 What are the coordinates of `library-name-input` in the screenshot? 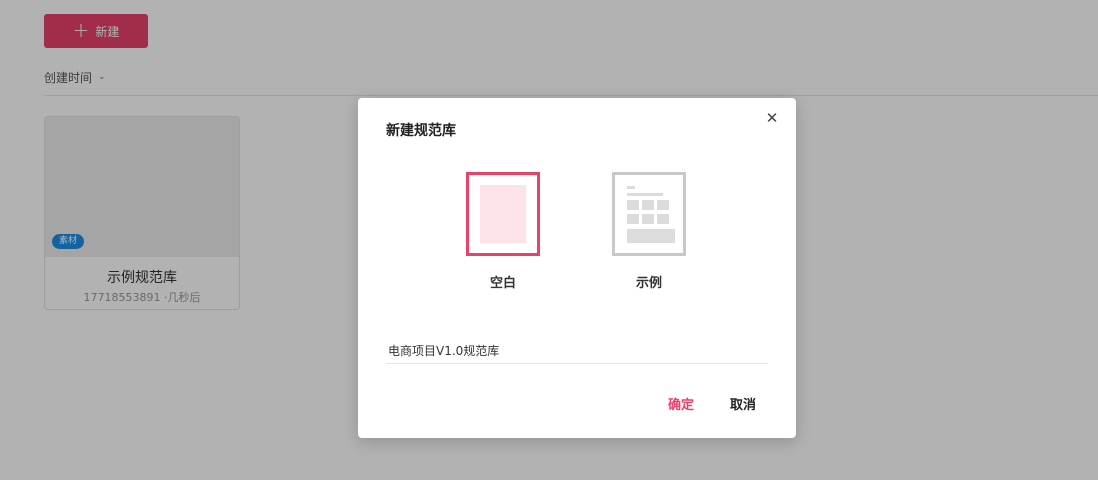 It's located at (577, 351).